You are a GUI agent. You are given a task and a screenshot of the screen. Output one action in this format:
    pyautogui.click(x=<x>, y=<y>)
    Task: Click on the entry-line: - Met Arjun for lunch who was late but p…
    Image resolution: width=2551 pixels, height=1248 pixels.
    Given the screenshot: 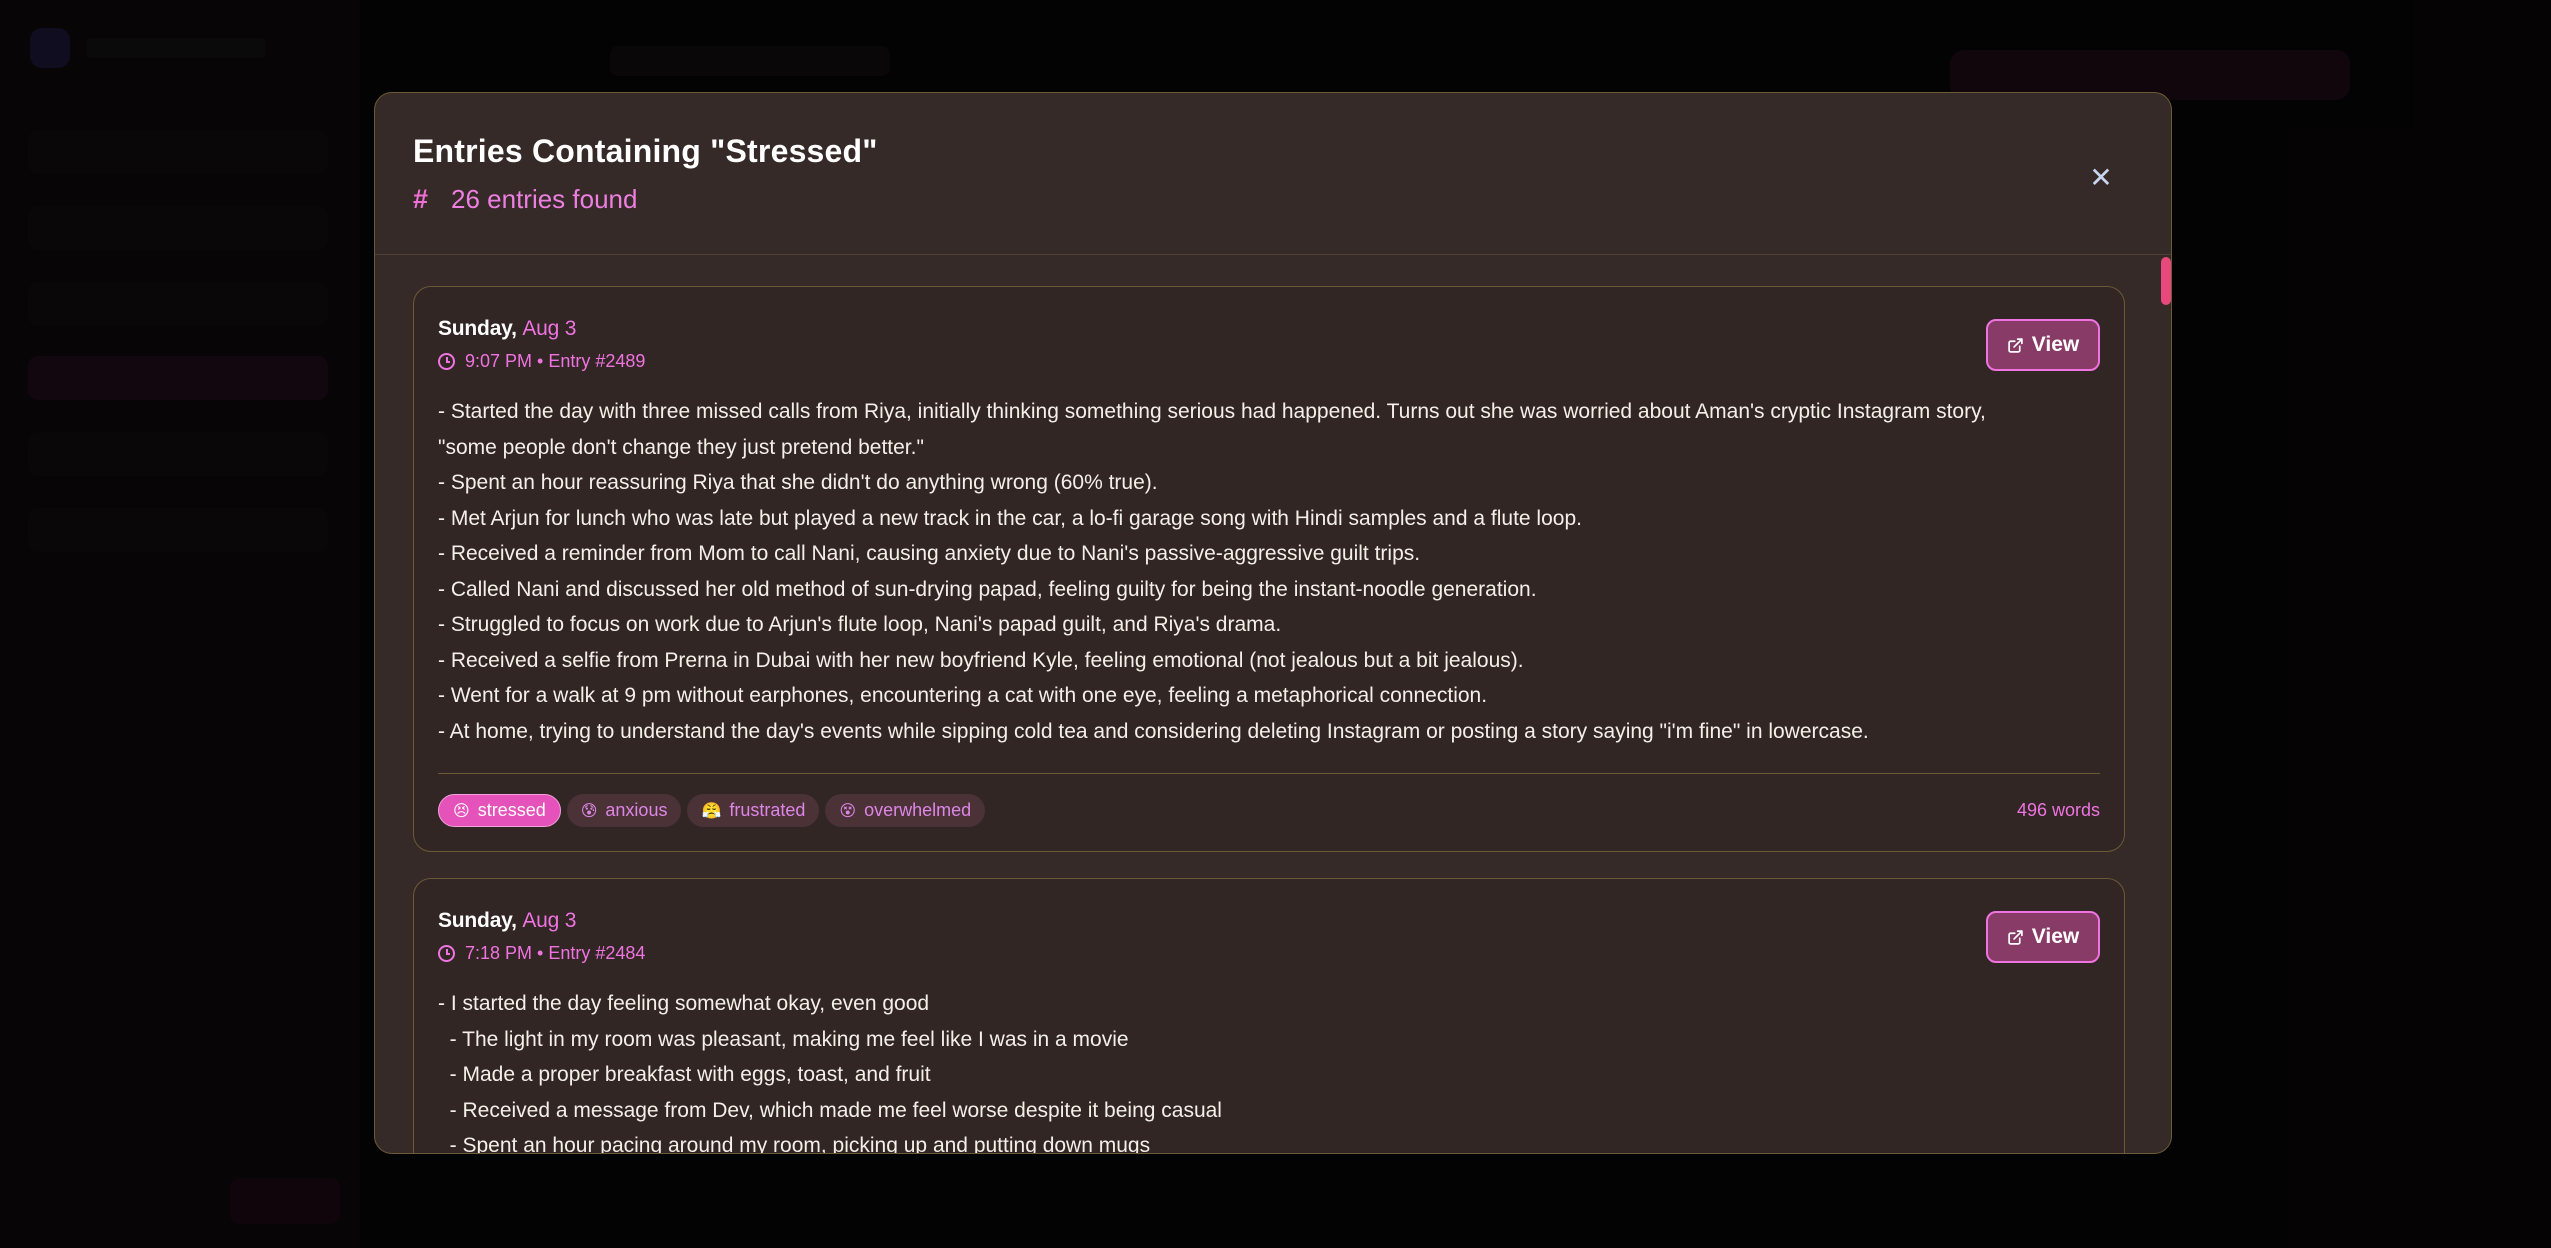 What is the action you would take?
    pyautogui.click(x=1010, y=518)
    